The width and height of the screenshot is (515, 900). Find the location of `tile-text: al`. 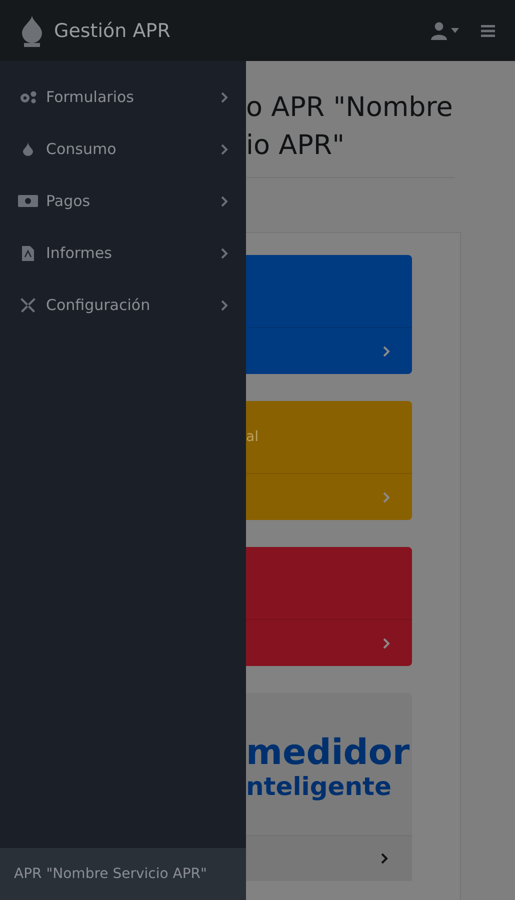

tile-text: al is located at coordinates (252, 437).